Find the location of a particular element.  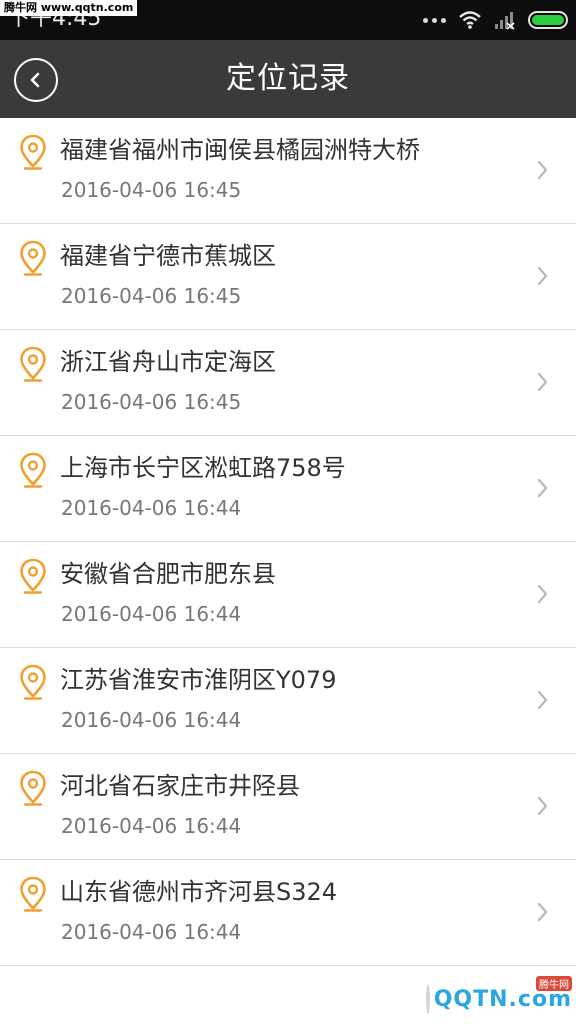

location-record-row: 安徽省合肥市肥东县 2016-04-06 16:44 is located at coordinates (288, 595).